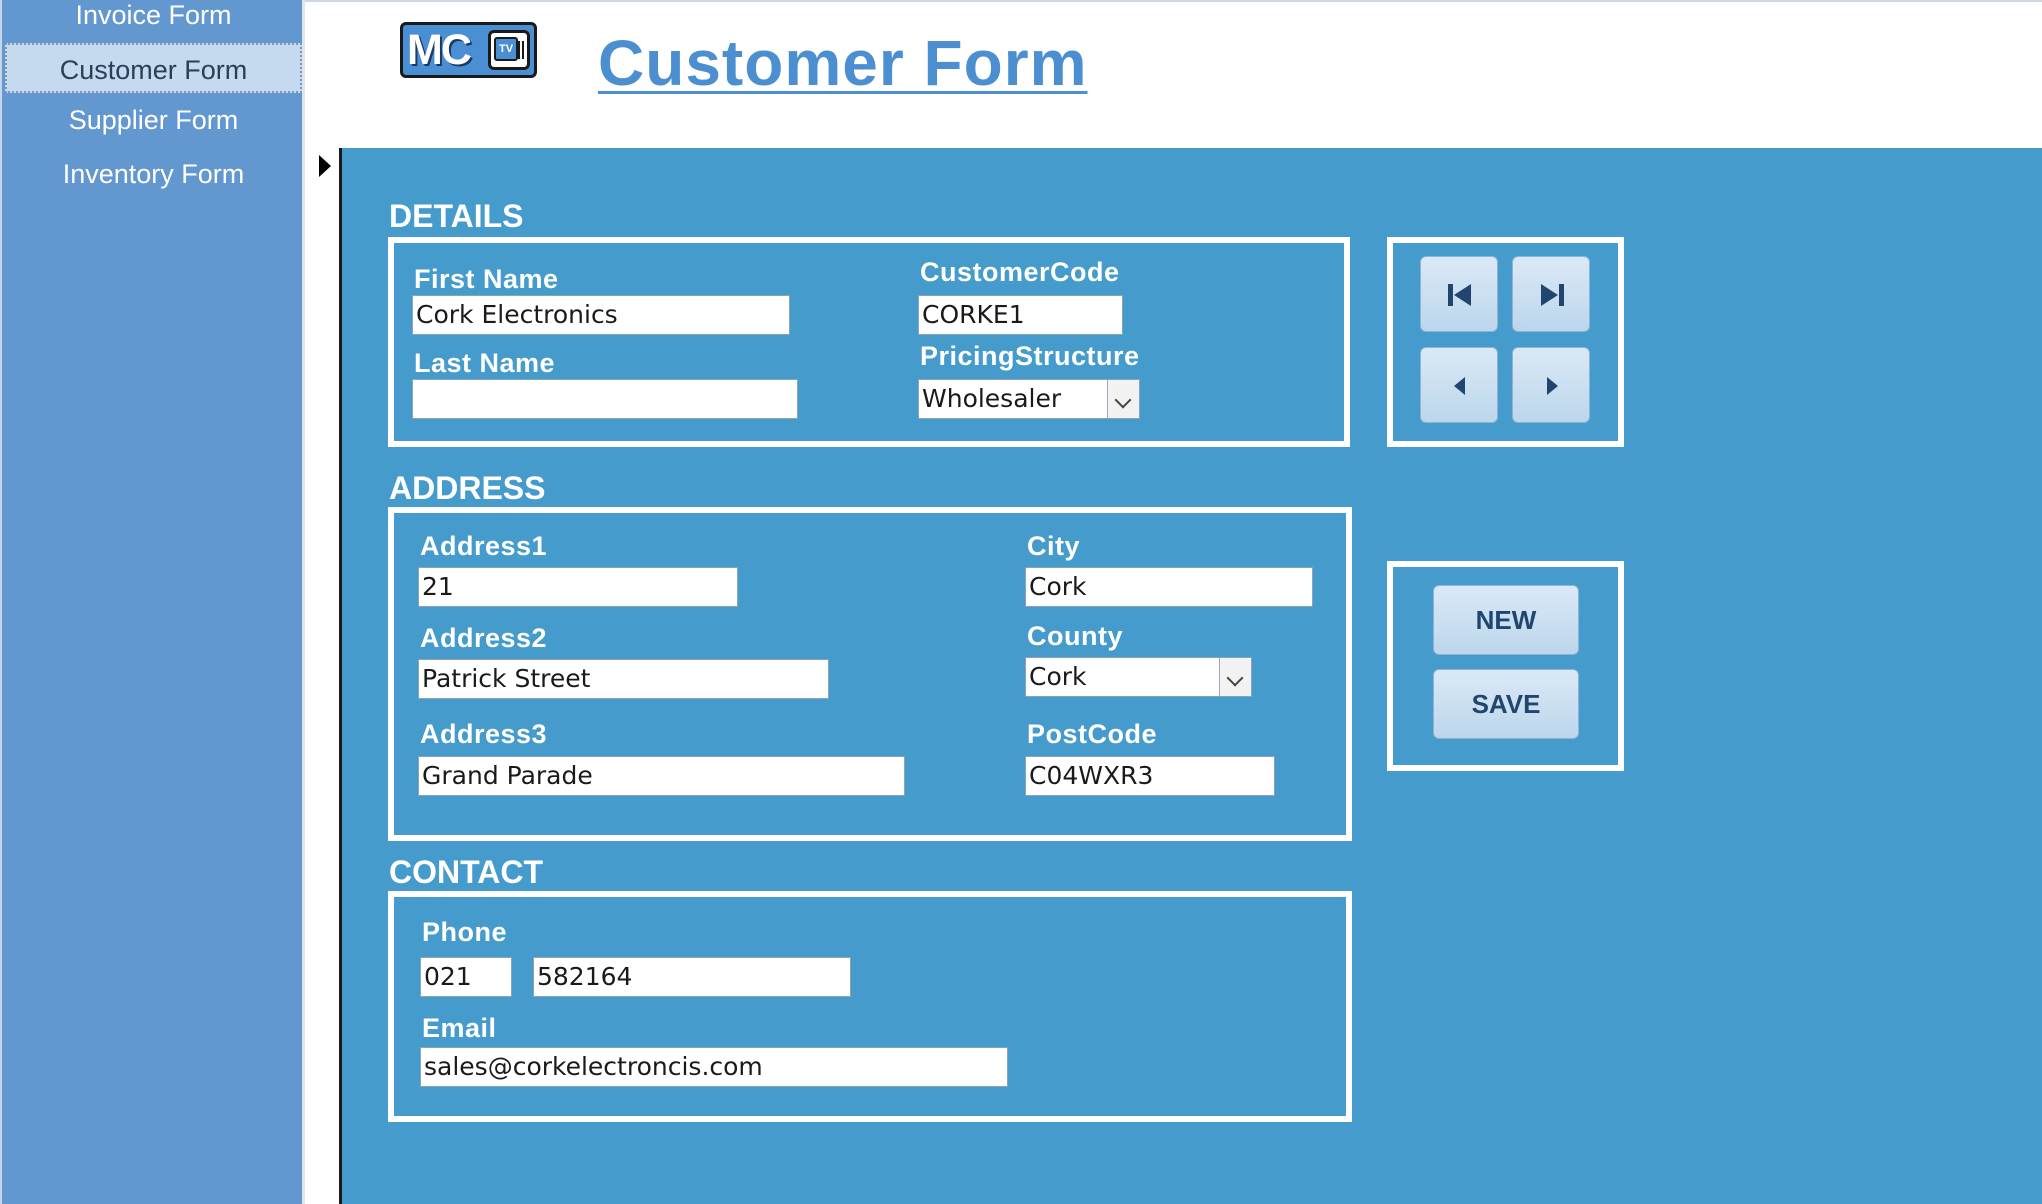  I want to click on address2-label: Address2, so click(484, 638).